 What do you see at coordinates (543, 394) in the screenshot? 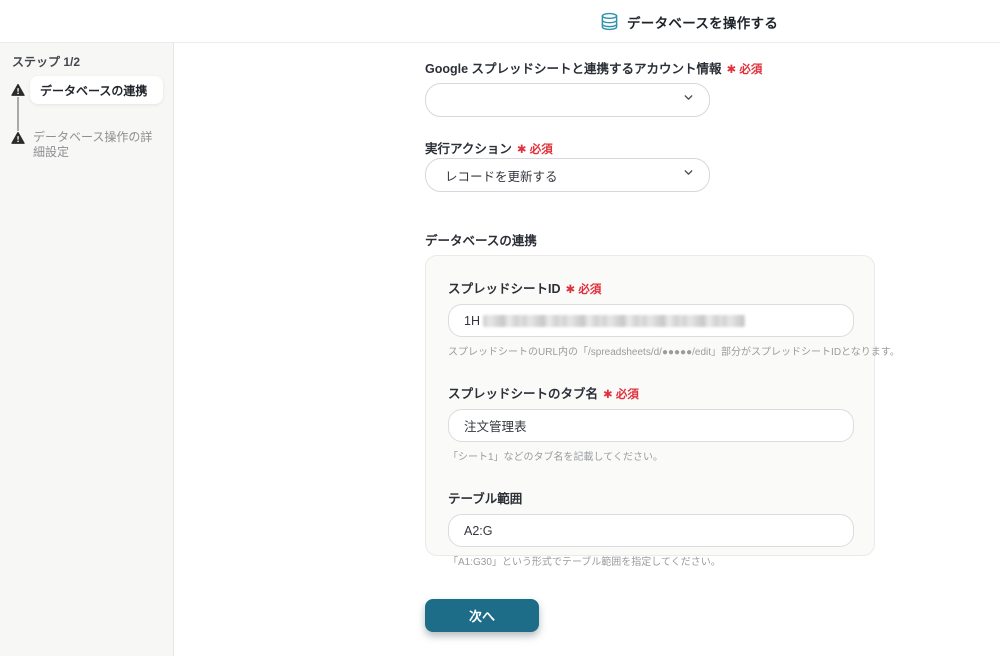
I see `tab-name-label: スプレッドシートのタブ名 ✱ 必須` at bounding box center [543, 394].